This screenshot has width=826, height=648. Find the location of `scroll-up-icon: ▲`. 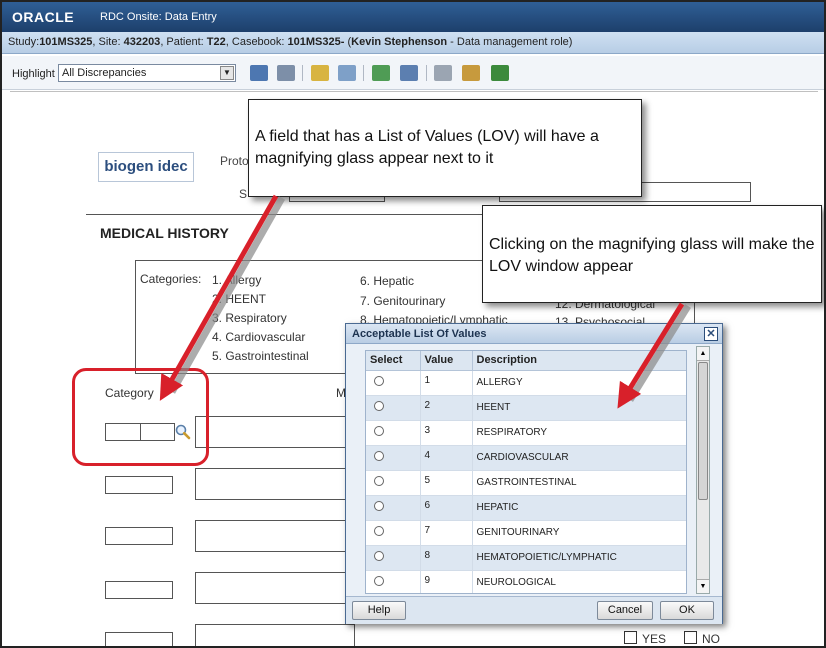

scroll-up-icon: ▲ is located at coordinates (703, 354).